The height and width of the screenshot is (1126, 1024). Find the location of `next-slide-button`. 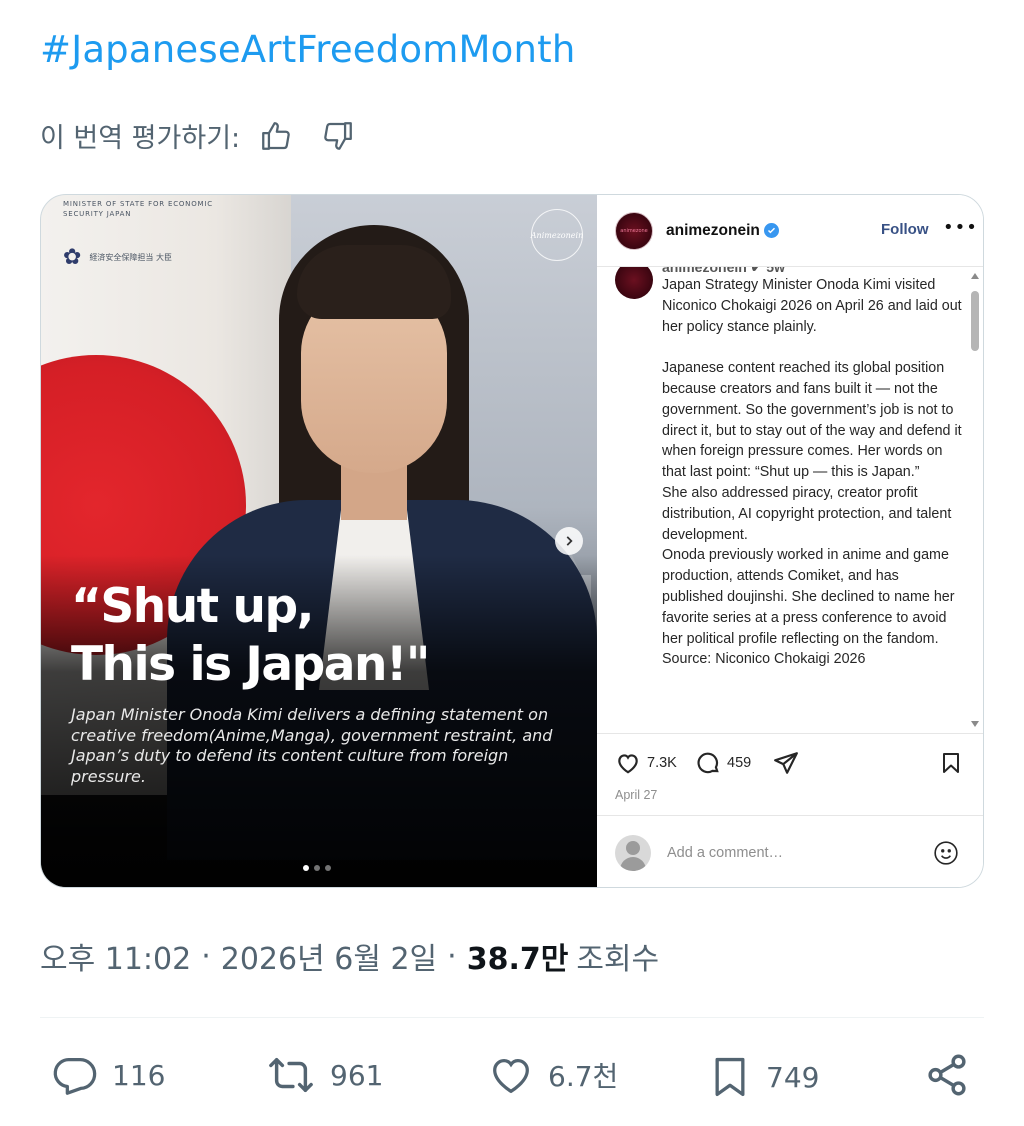

next-slide-button is located at coordinates (569, 541).